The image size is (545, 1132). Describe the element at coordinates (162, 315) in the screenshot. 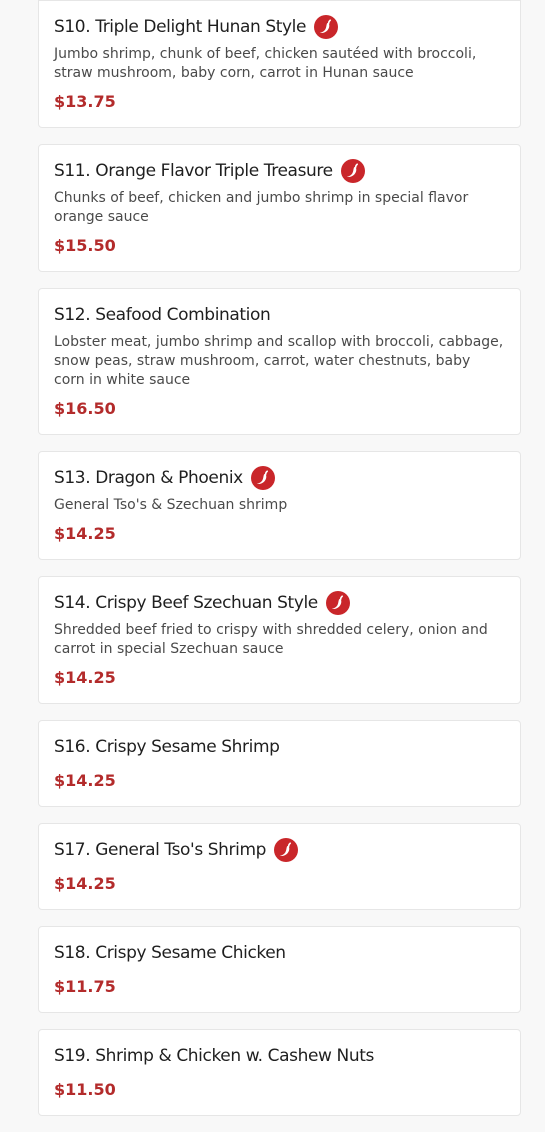

I see `menu-item-title: S12. Seafood Combination` at that location.